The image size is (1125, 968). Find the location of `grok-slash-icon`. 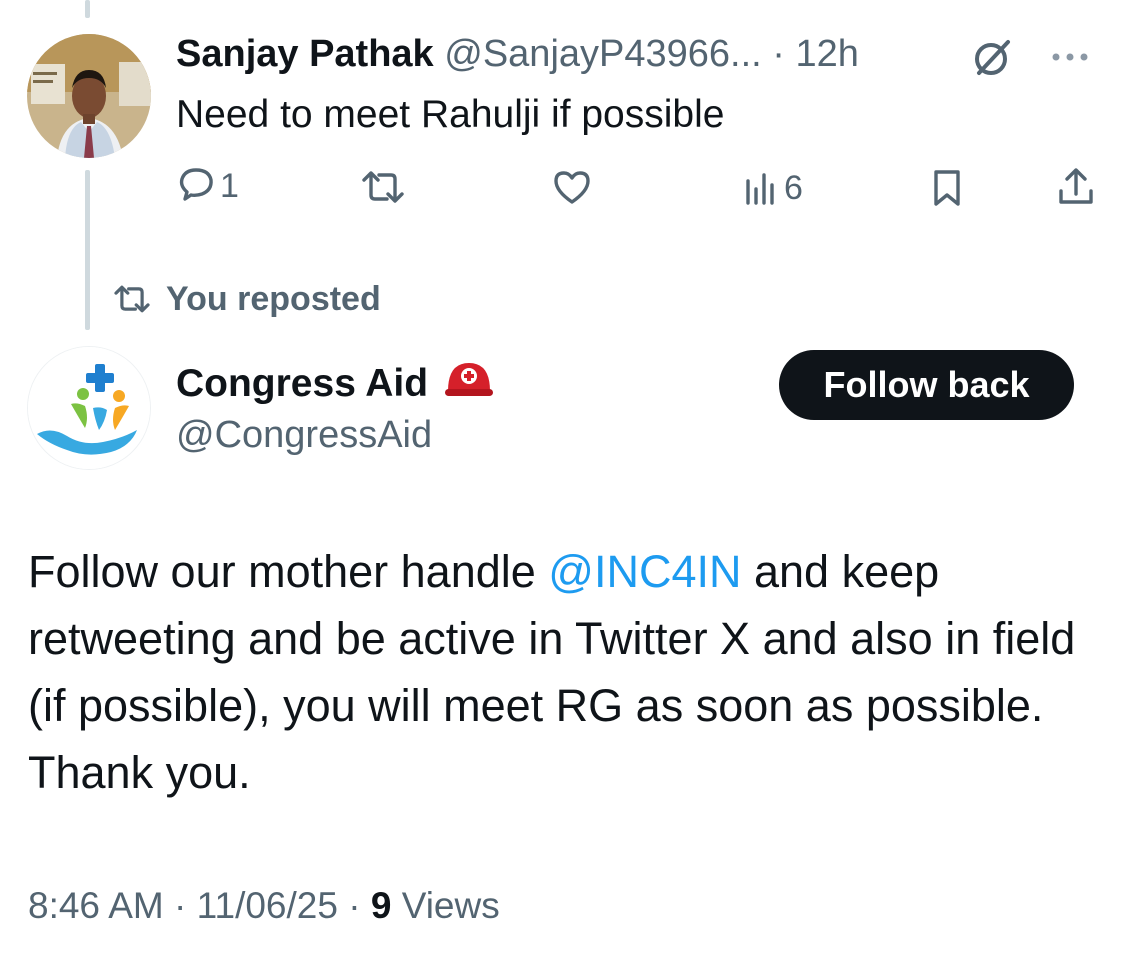

grok-slash-icon is located at coordinates (992, 57).